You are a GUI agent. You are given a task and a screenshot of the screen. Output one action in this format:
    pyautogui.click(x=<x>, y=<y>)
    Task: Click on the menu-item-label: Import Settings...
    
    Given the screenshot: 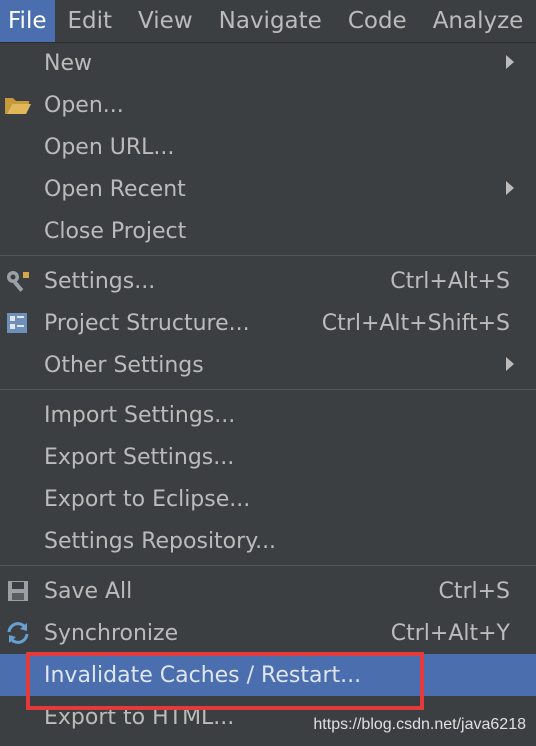 What is the action you would take?
    pyautogui.click(x=140, y=415)
    